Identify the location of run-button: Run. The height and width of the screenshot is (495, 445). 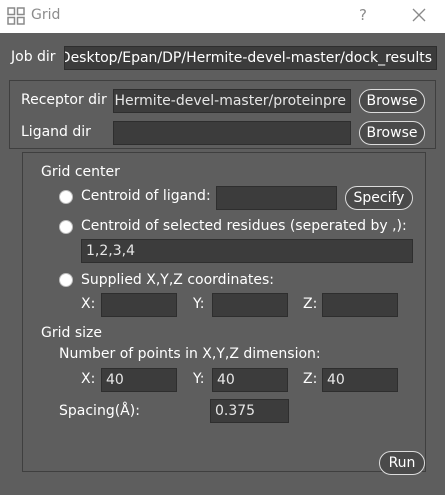
(402, 463).